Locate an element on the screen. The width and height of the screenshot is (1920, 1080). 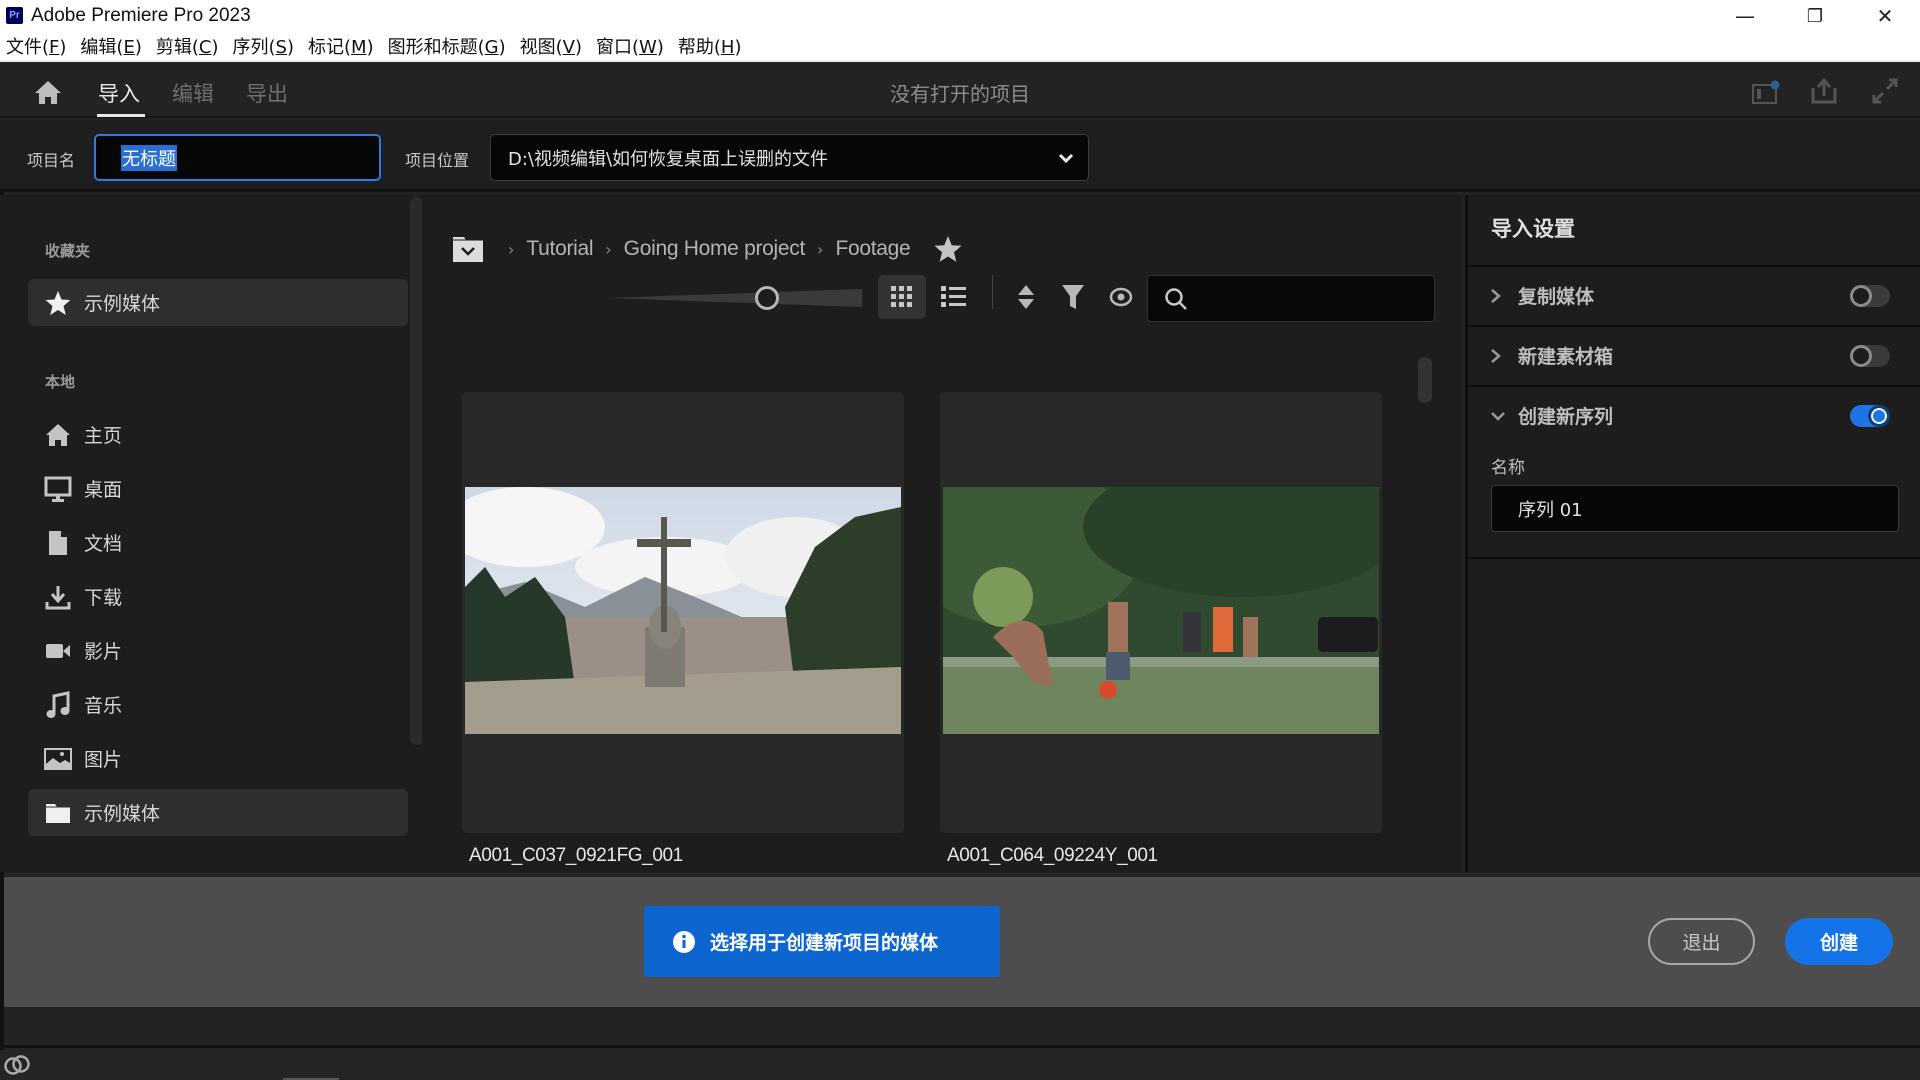
close-button: ✕ is located at coordinates (1885, 16).